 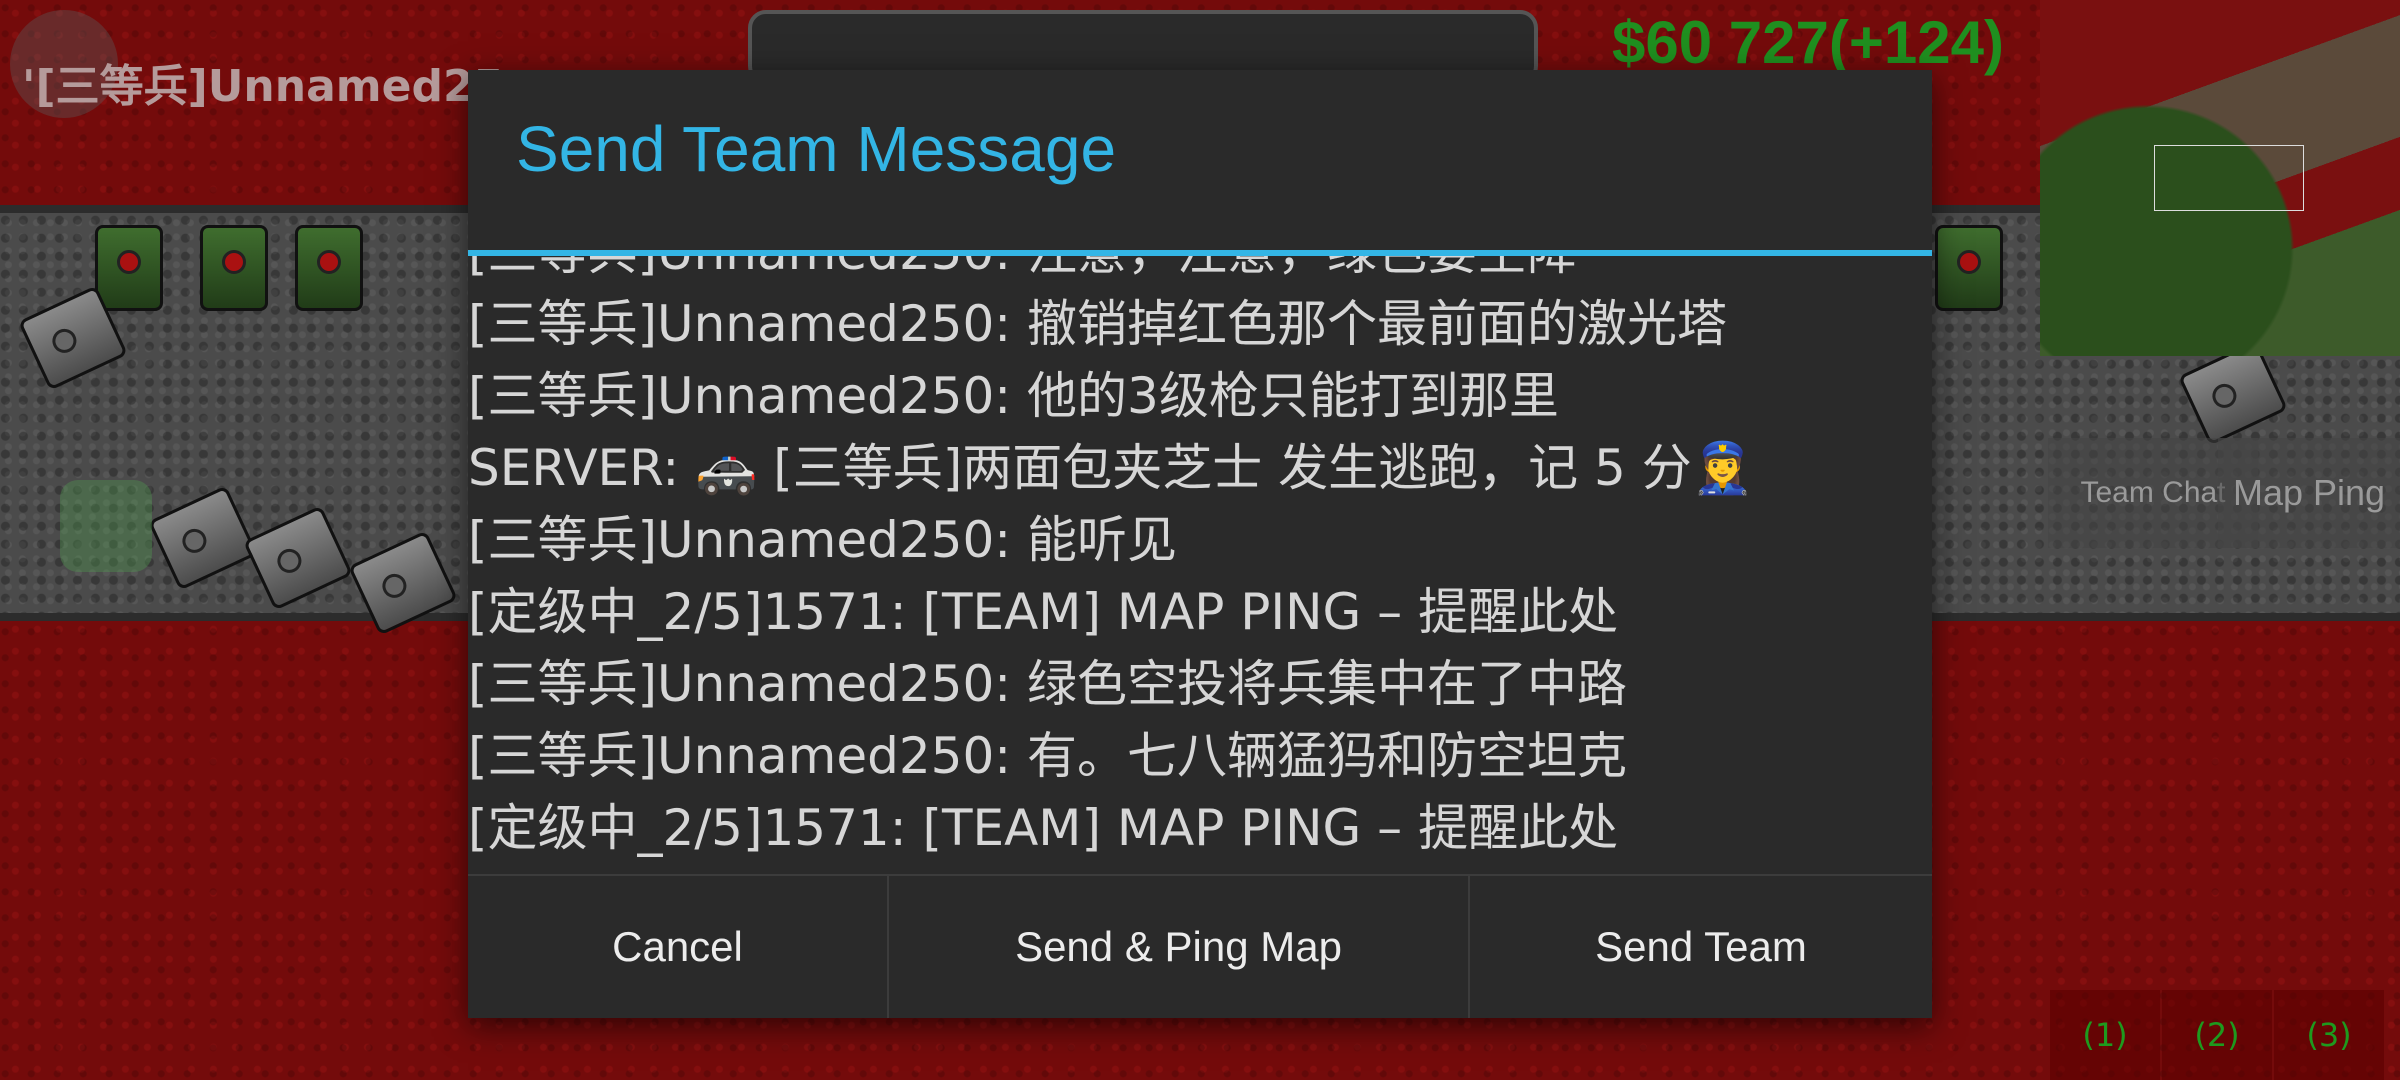 I want to click on chat-message: [三等兵]Unnamed250: 撤销掉红色那个最前面的激光塔, so click(x=1098, y=324).